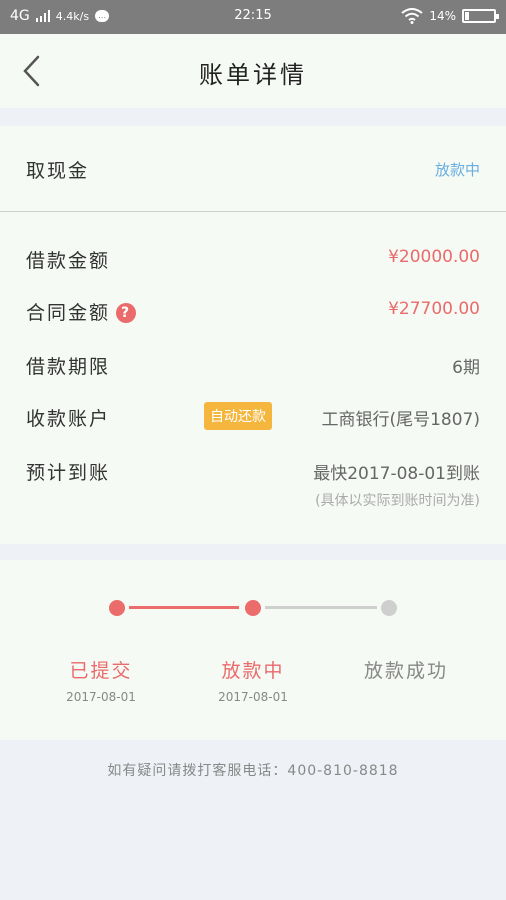 Image resolution: width=506 pixels, height=900 pixels. What do you see at coordinates (397, 501) in the screenshot?
I see `arrival-note: (具体以实际到账时间为准)` at bounding box center [397, 501].